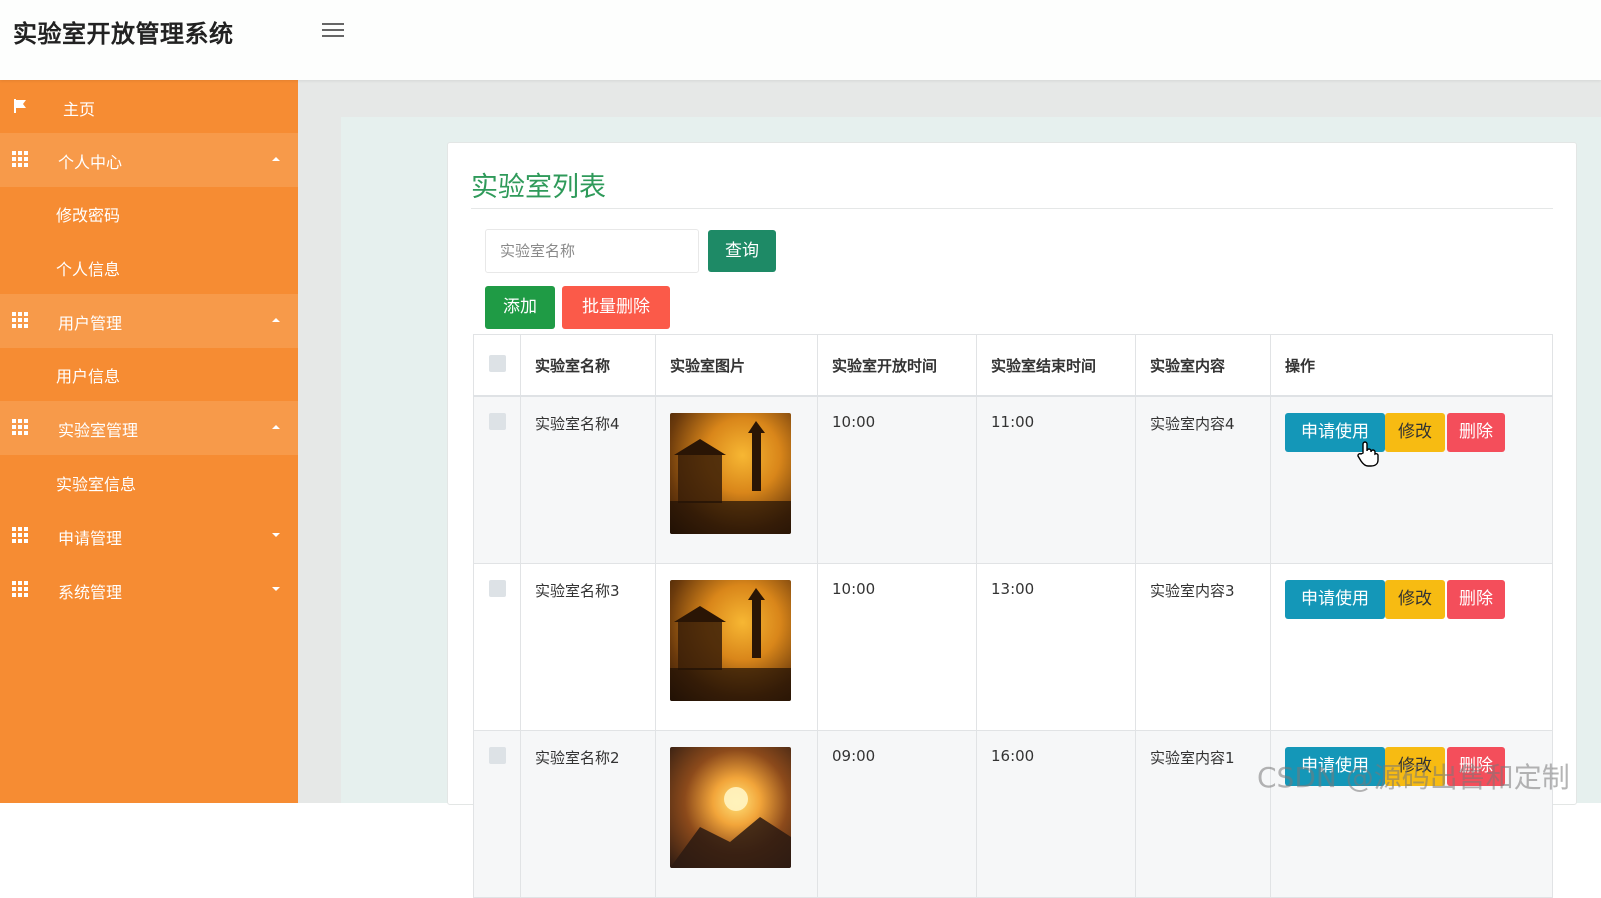  Describe the element at coordinates (1056, 647) in the screenshot. I see `close-time: 13:00` at that location.